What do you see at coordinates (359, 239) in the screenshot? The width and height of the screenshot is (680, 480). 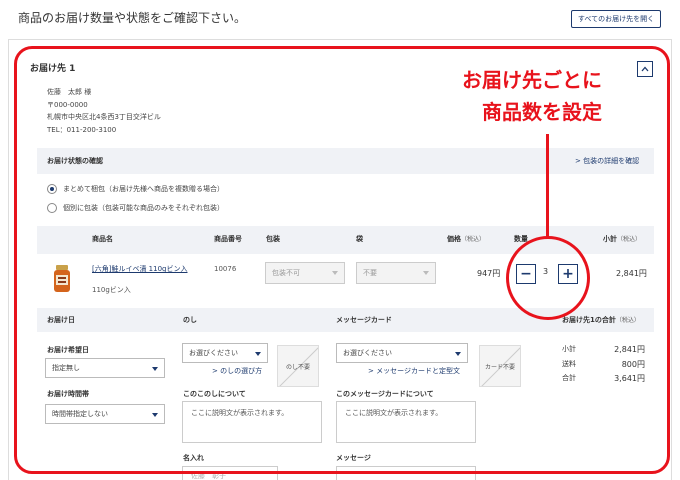 I see `col-bag: 袋` at bounding box center [359, 239].